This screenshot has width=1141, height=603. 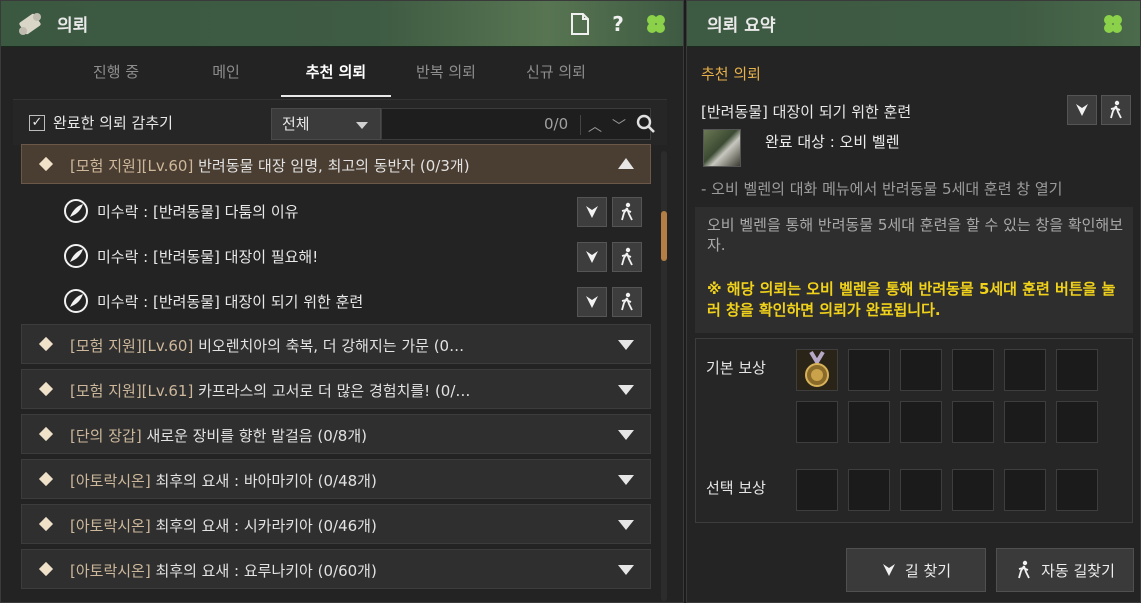 I want to click on quest-group-tag: [모험 지원][Lv.61], so click(x=132, y=391).